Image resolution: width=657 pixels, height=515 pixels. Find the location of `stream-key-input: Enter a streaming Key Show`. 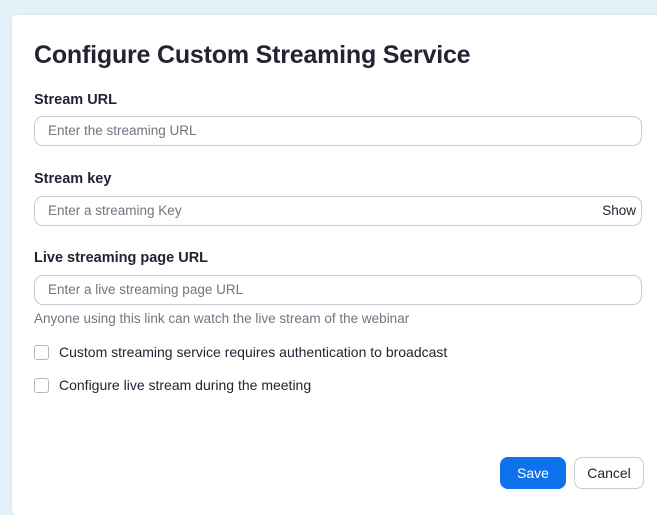

stream-key-input: Enter a streaming Key Show is located at coordinates (338, 211).